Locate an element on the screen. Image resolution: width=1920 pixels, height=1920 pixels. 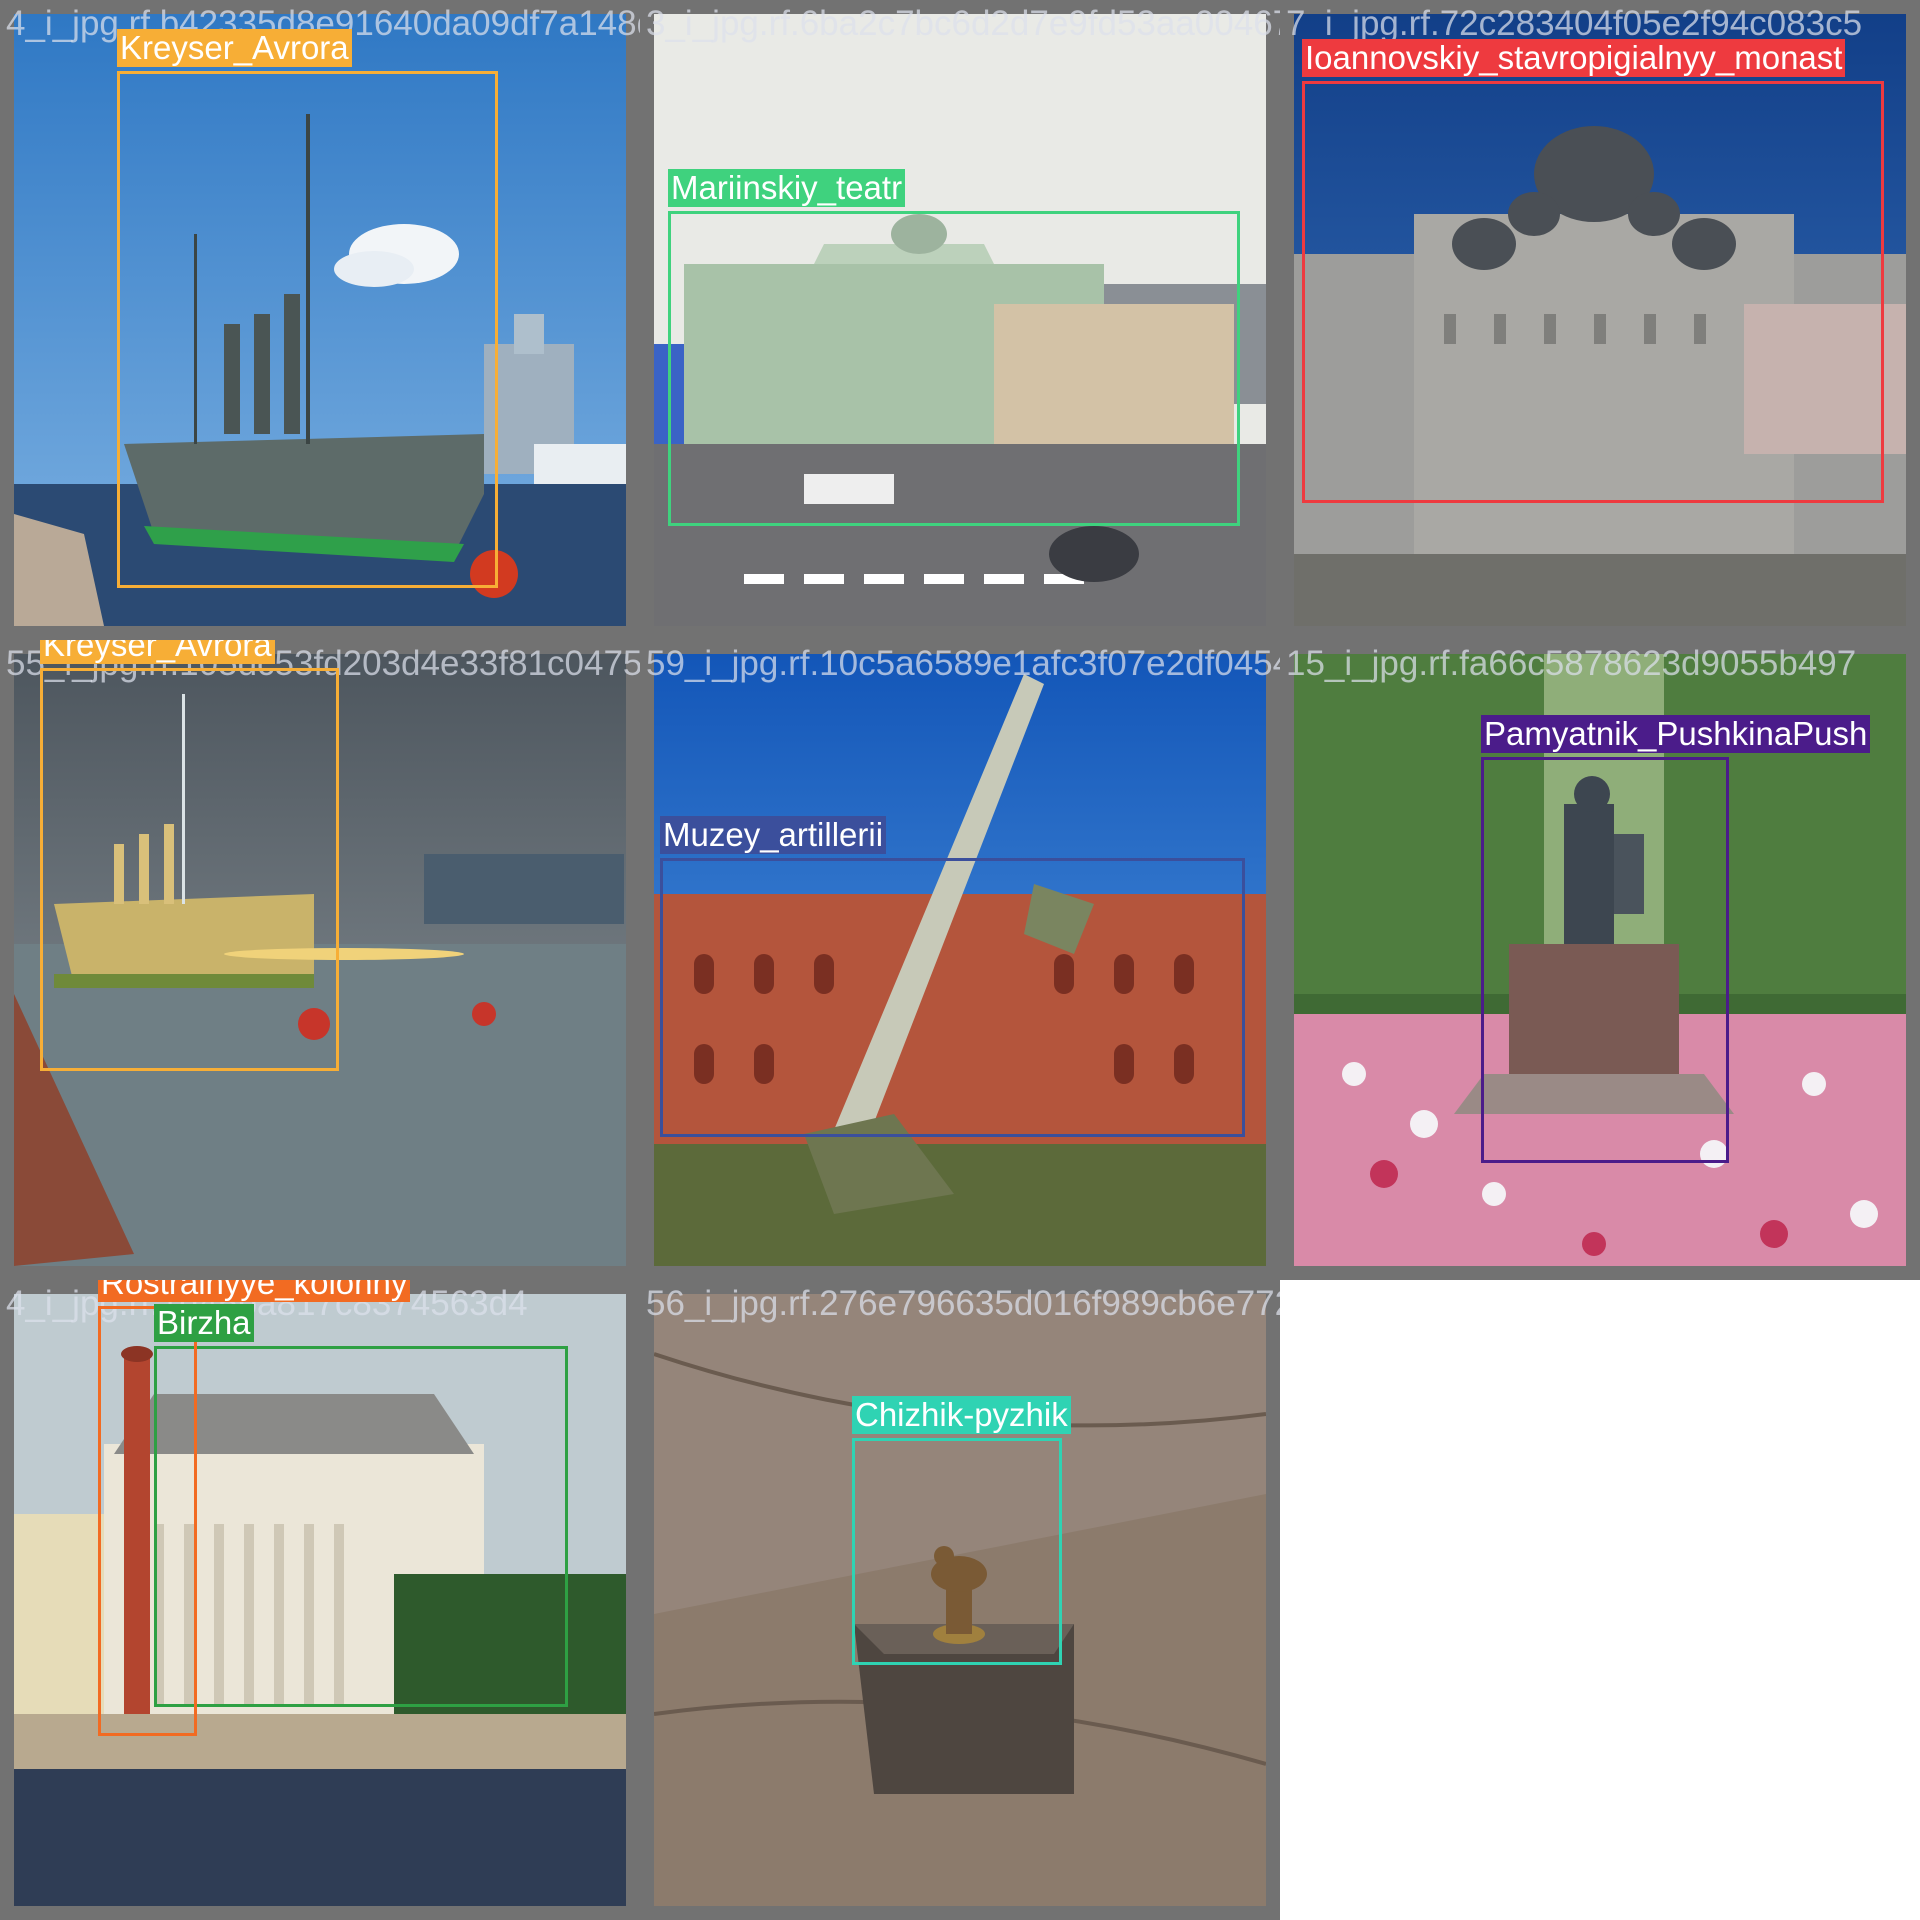
detection-label: Ioannovskiy_stavropigialnyy_monast is located at coordinates (1574, 58).